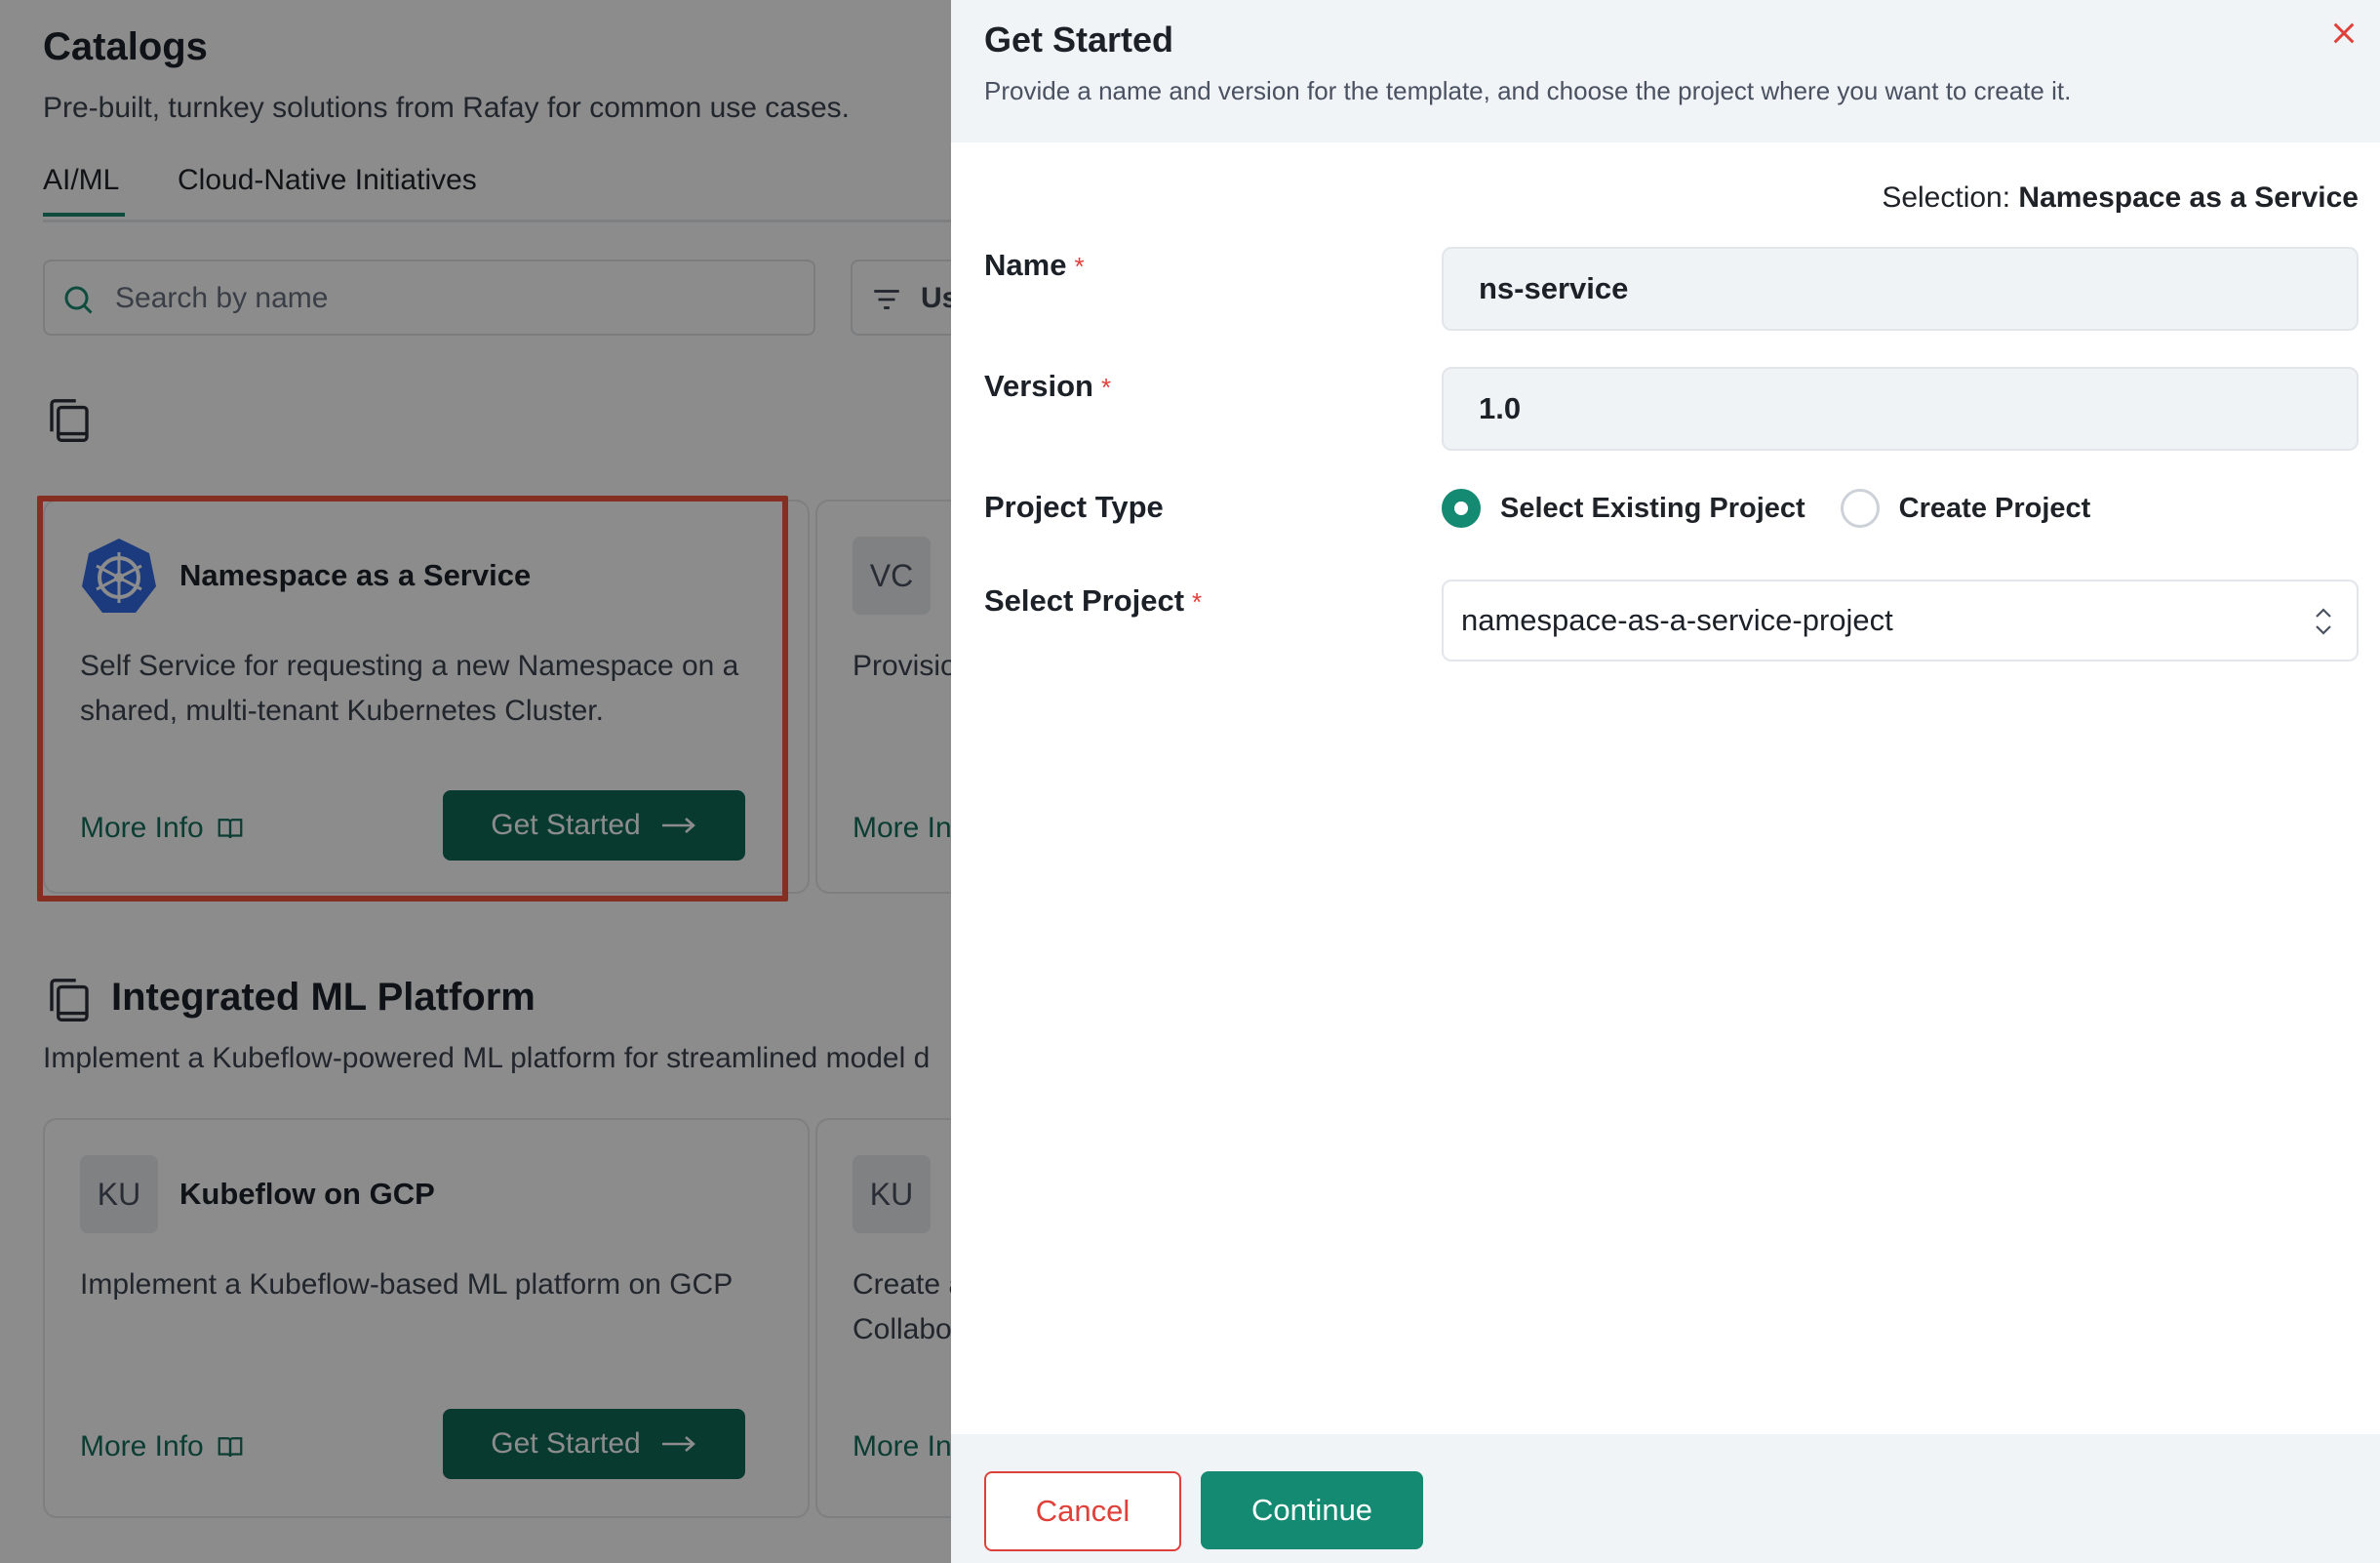 The image size is (2380, 1563). I want to click on version-label: Version *, so click(1047, 387).